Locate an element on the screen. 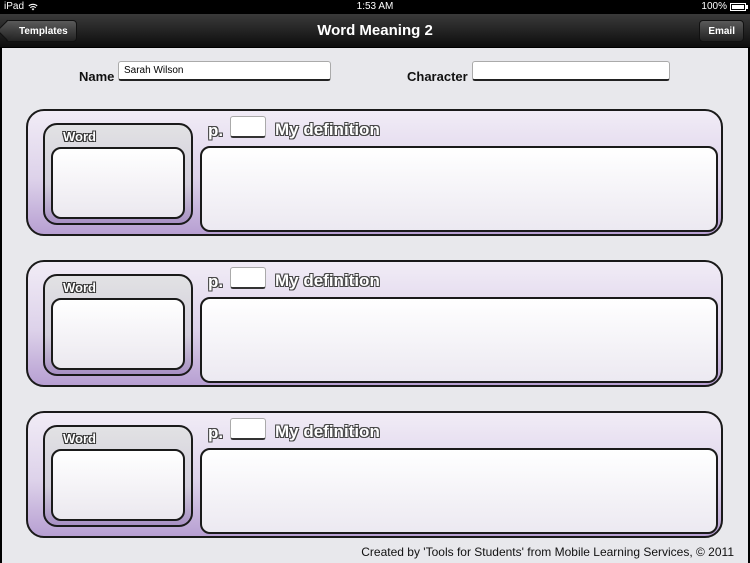 The height and width of the screenshot is (563, 750). status-time: 1:53 AM is located at coordinates (375, 6).